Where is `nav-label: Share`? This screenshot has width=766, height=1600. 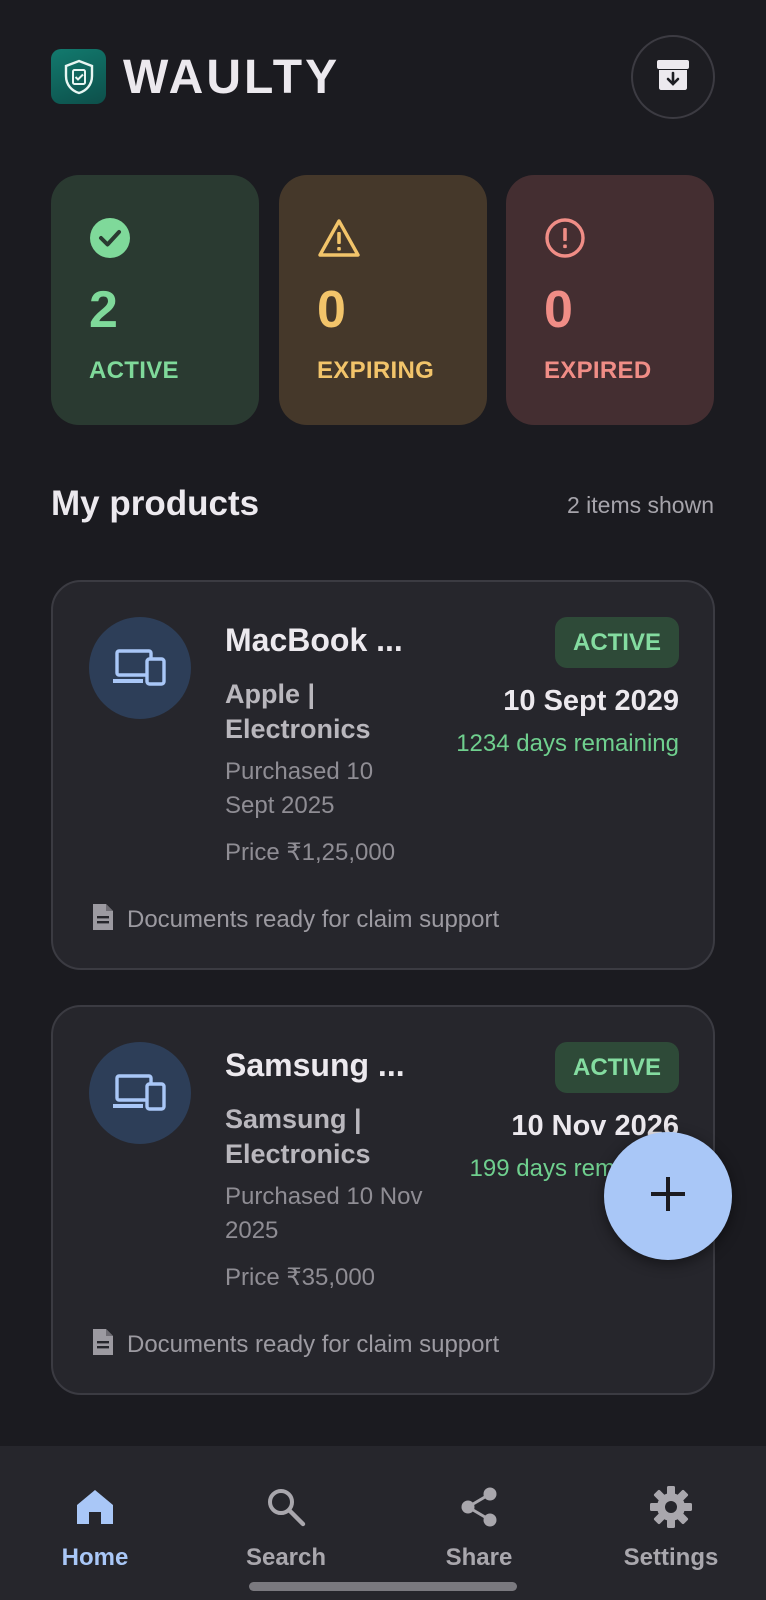
nav-label: Share is located at coordinates (479, 1557).